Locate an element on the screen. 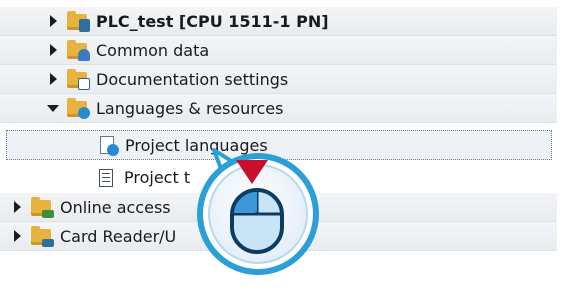 The height and width of the screenshot is (296, 573). tree-item-project-languages: Project languages is located at coordinates (279, 145).